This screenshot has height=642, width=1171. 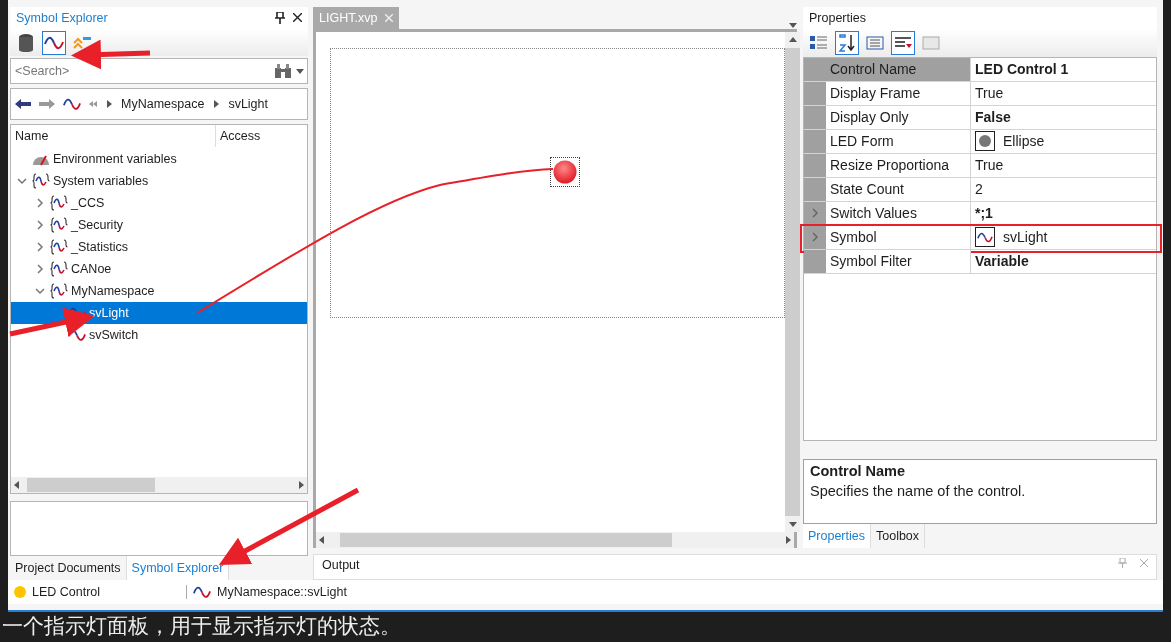 What do you see at coordinates (898, 69) in the screenshot?
I see `property-name: Control Name` at bounding box center [898, 69].